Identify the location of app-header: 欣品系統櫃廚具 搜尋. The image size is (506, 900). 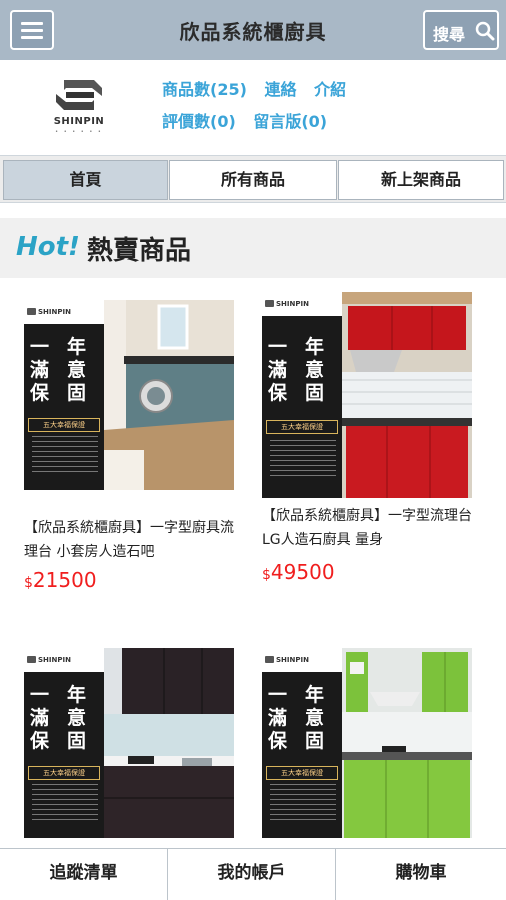
(253, 30).